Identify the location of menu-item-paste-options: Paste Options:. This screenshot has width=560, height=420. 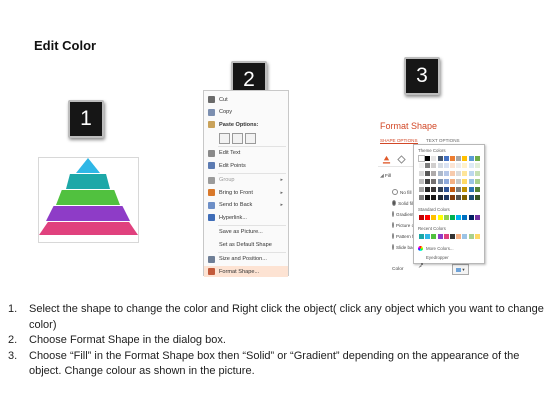
(246, 124).